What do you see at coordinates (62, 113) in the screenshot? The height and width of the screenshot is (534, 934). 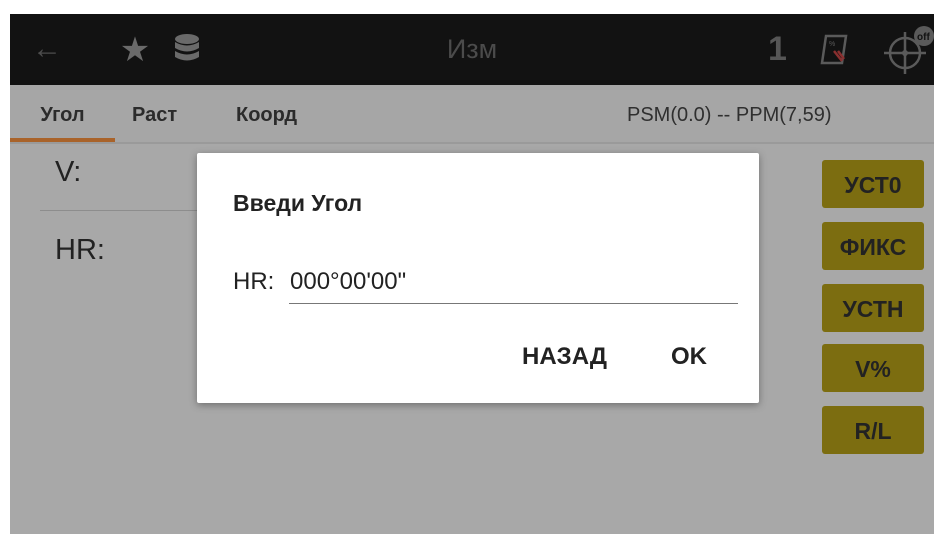 I see `tab-angle: Угол` at bounding box center [62, 113].